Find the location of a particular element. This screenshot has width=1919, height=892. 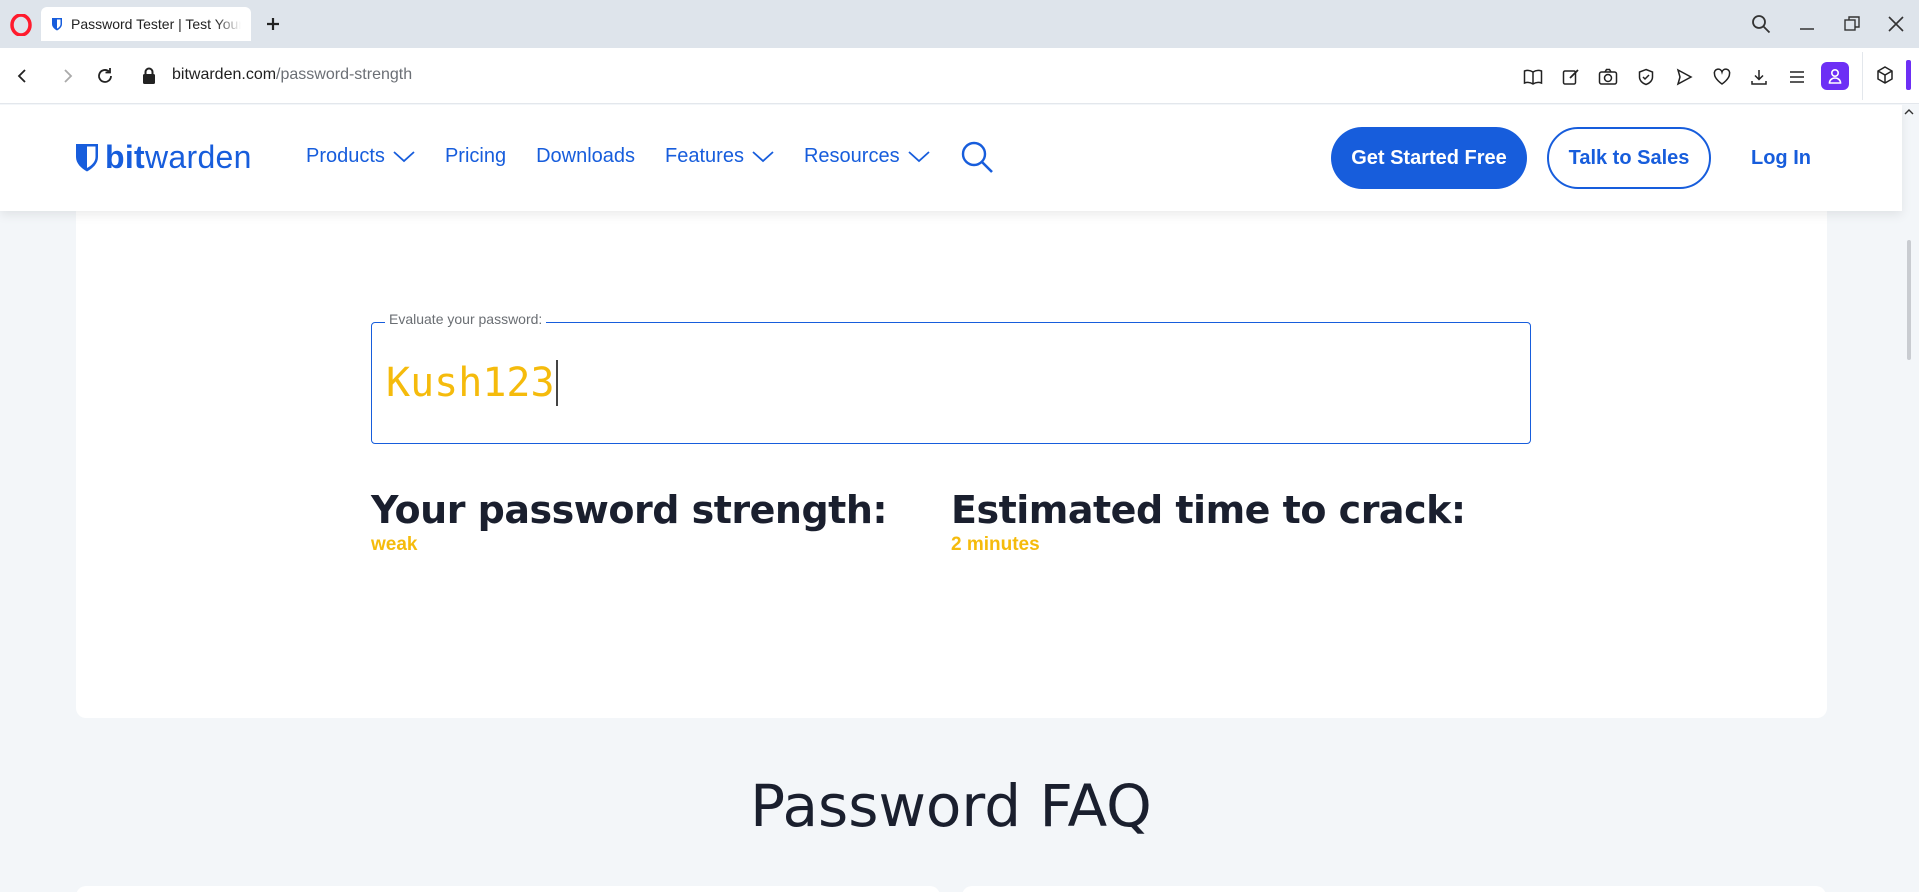

talk-to-sales-button: Talk to Sales is located at coordinates (1629, 158).